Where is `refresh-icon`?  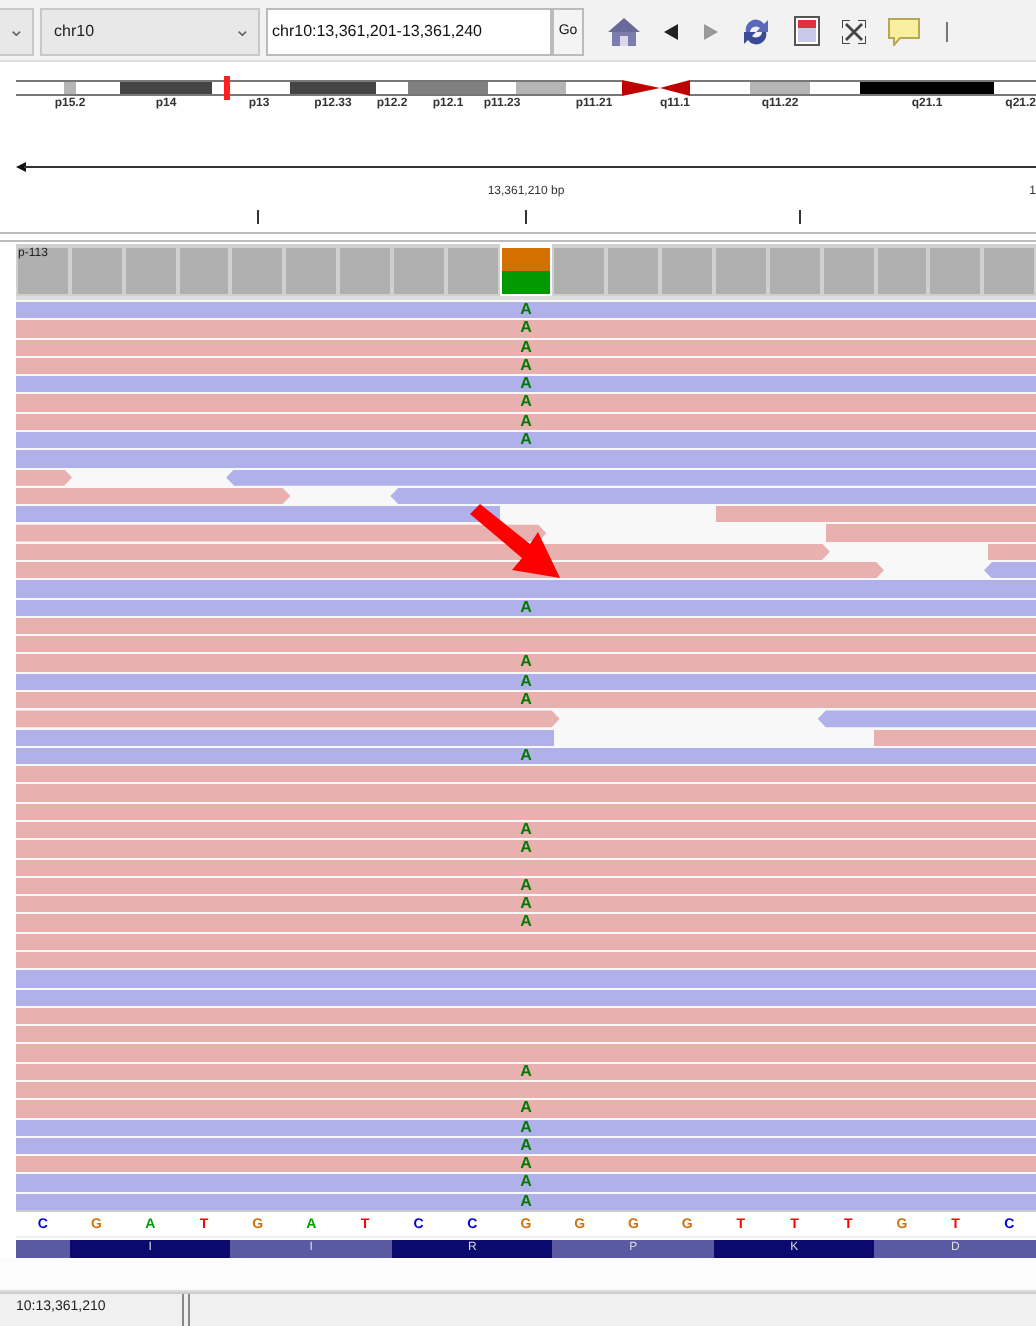 refresh-icon is located at coordinates (756, 31).